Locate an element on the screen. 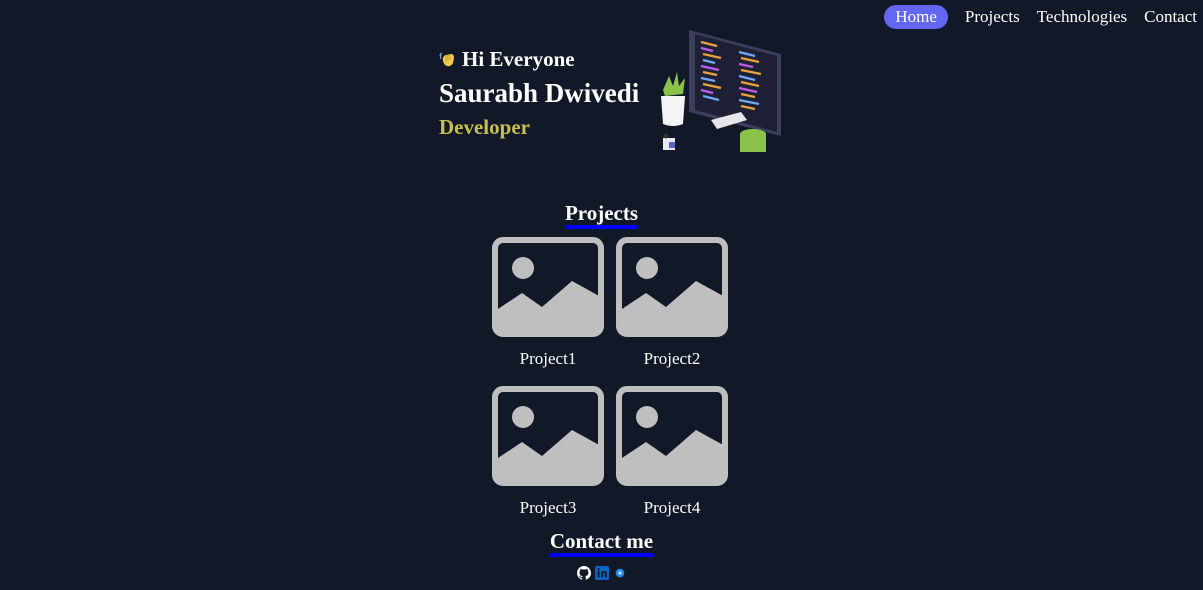 This screenshot has width=1203, height=590. linkedin-icon is located at coordinates (601, 573).